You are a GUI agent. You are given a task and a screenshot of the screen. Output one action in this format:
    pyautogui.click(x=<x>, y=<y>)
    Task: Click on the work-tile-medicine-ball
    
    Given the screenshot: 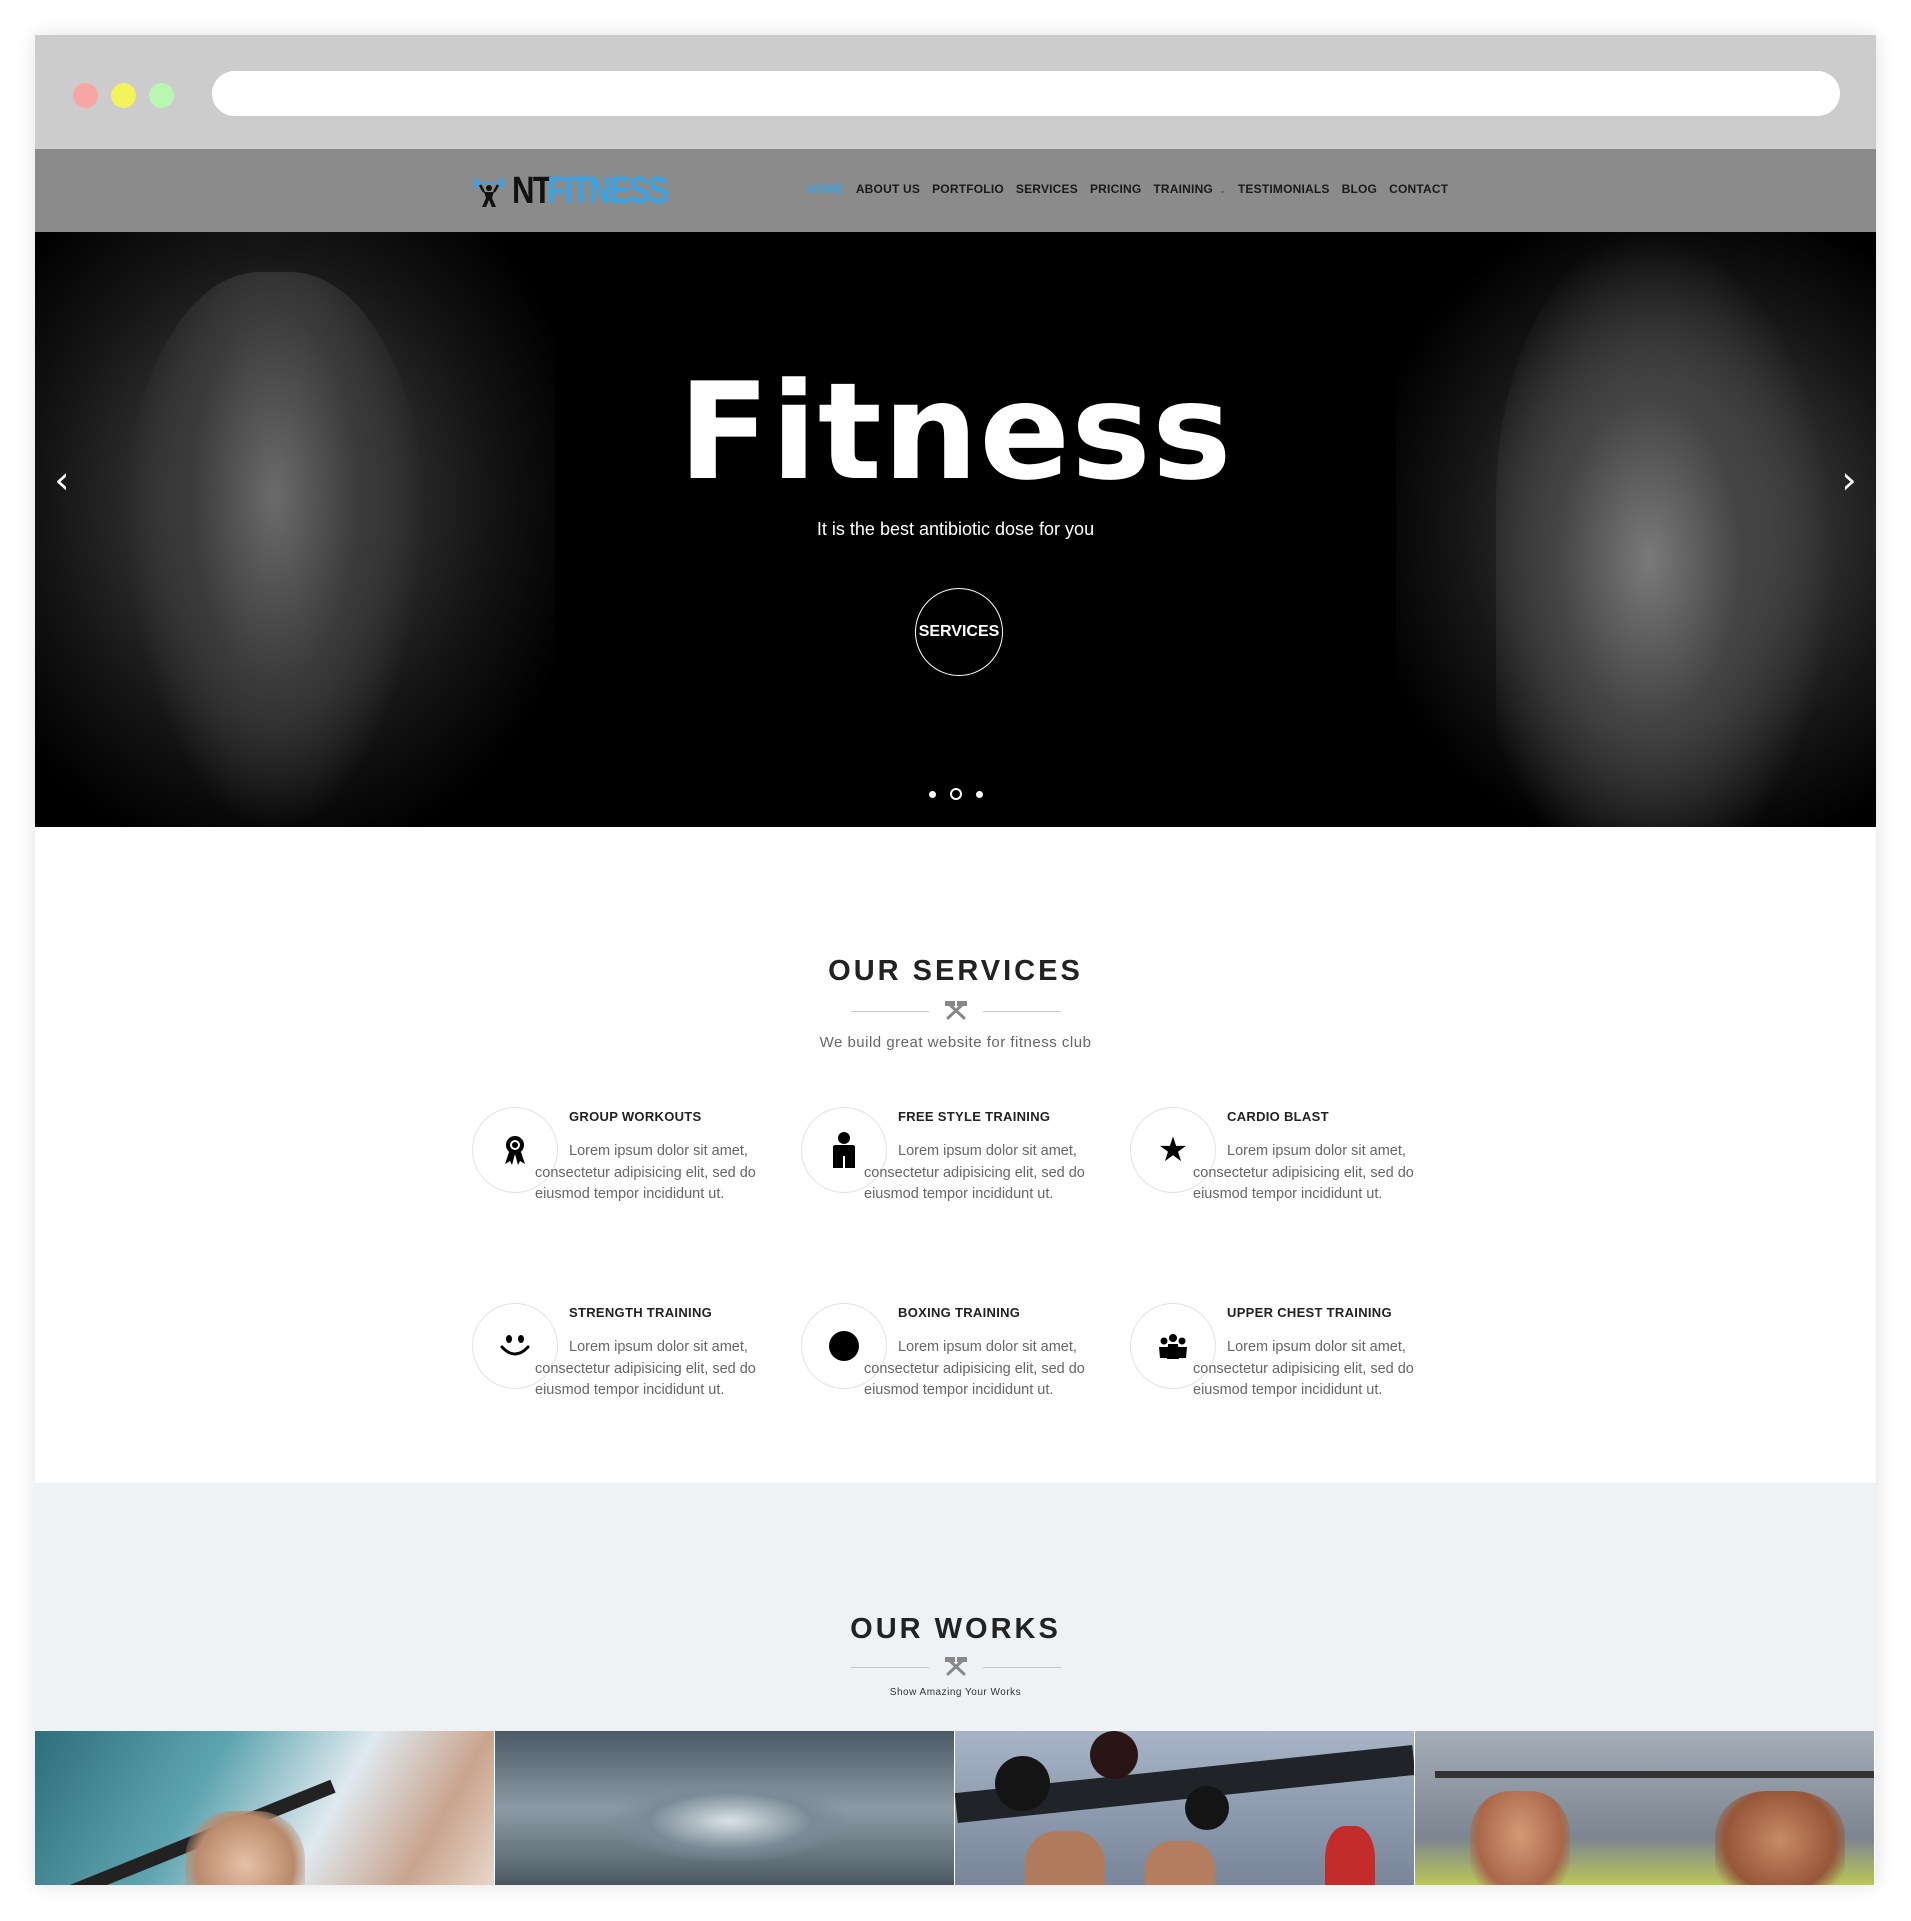 What is the action you would take?
    pyautogui.click(x=1185, y=1808)
    